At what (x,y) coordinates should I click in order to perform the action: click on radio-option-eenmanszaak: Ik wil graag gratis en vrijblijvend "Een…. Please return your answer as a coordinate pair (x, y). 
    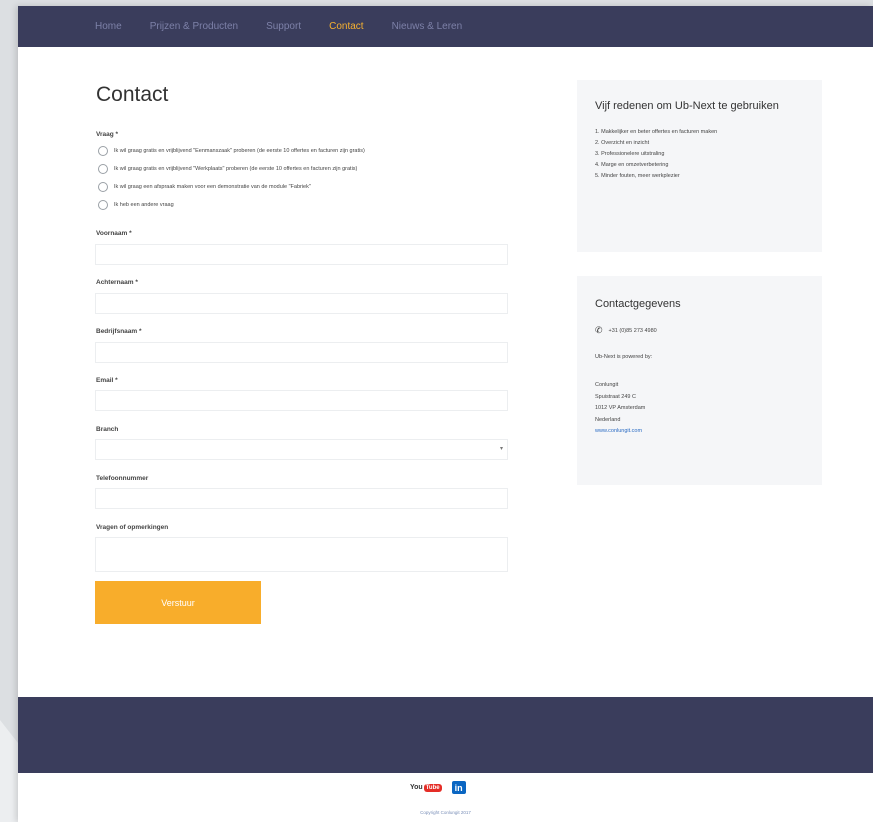
    Looking at the image, I should click on (231, 151).